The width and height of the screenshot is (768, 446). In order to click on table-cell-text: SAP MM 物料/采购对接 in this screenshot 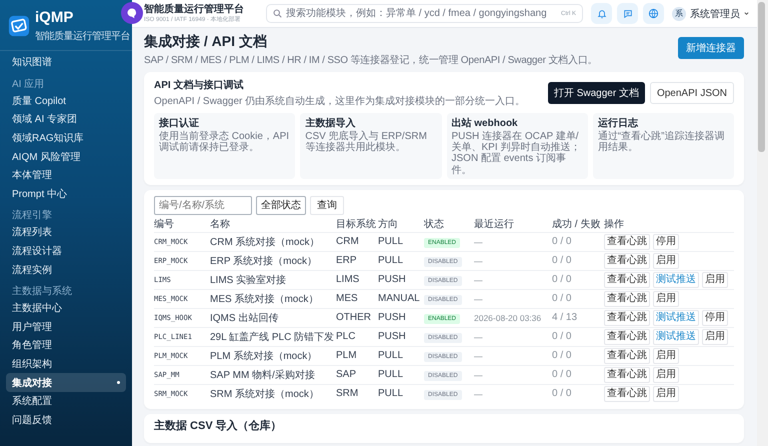, I will do `click(263, 375)`.